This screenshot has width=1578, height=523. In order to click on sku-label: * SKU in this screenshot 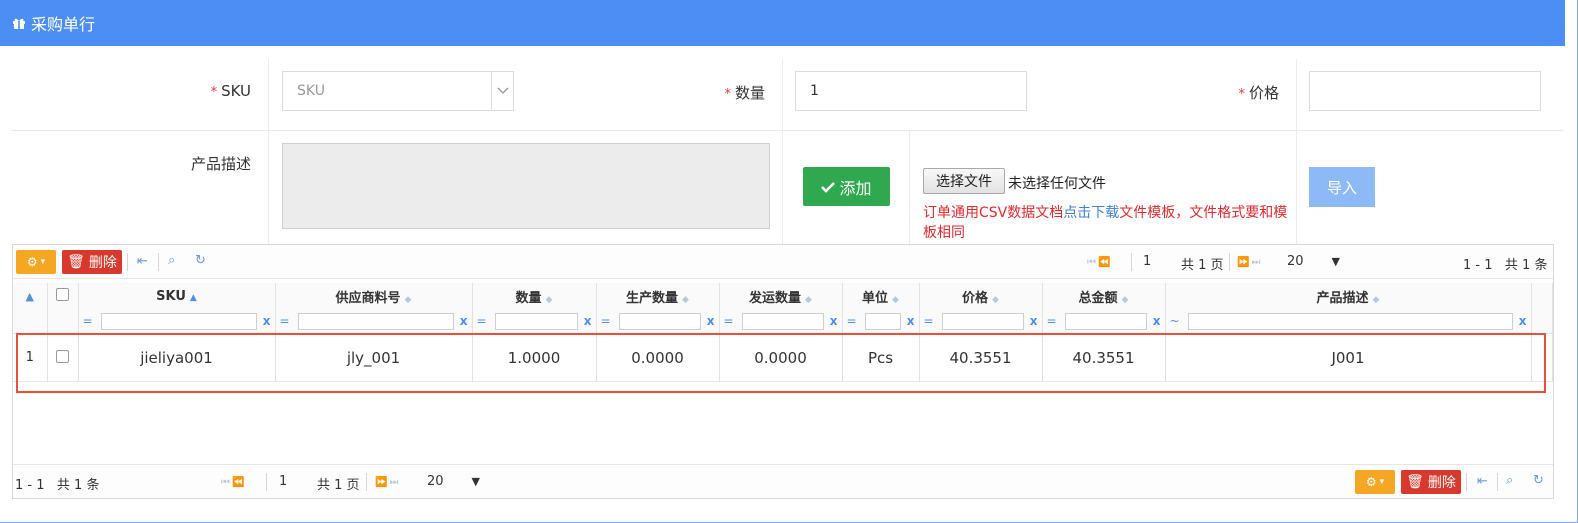, I will do `click(230, 91)`.